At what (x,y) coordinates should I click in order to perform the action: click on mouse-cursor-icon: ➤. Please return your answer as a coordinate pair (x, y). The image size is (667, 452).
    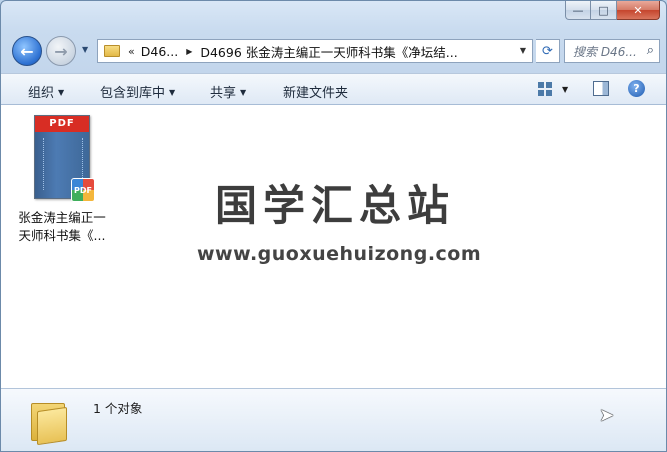
    Looking at the image, I should click on (607, 415).